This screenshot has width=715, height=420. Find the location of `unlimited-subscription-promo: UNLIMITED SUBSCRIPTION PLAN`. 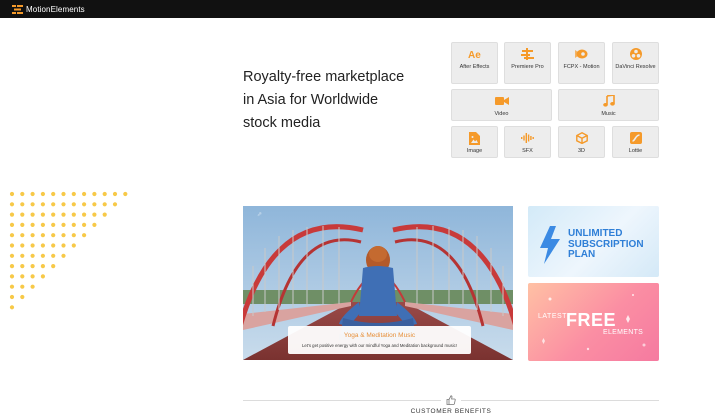

unlimited-subscription-promo: UNLIMITED SUBSCRIPTION PLAN is located at coordinates (593, 241).